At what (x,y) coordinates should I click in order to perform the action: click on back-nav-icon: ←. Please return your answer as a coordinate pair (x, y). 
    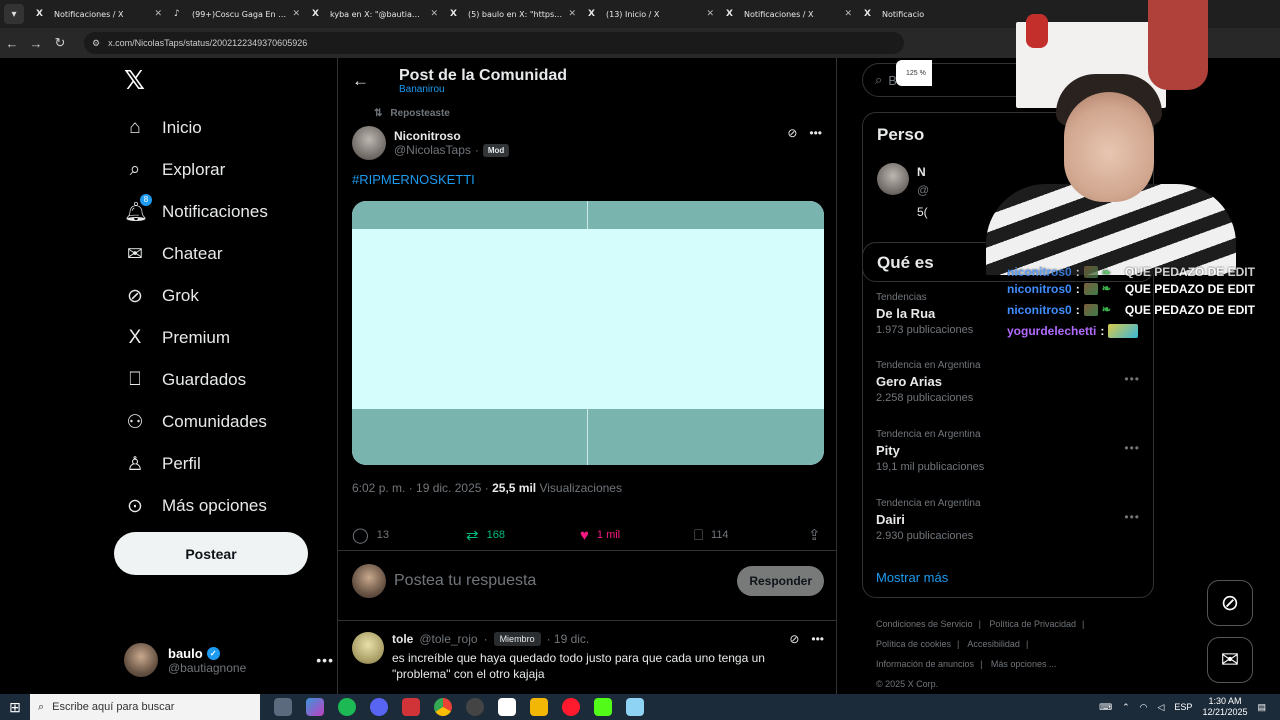
    Looking at the image, I should click on (12, 43).